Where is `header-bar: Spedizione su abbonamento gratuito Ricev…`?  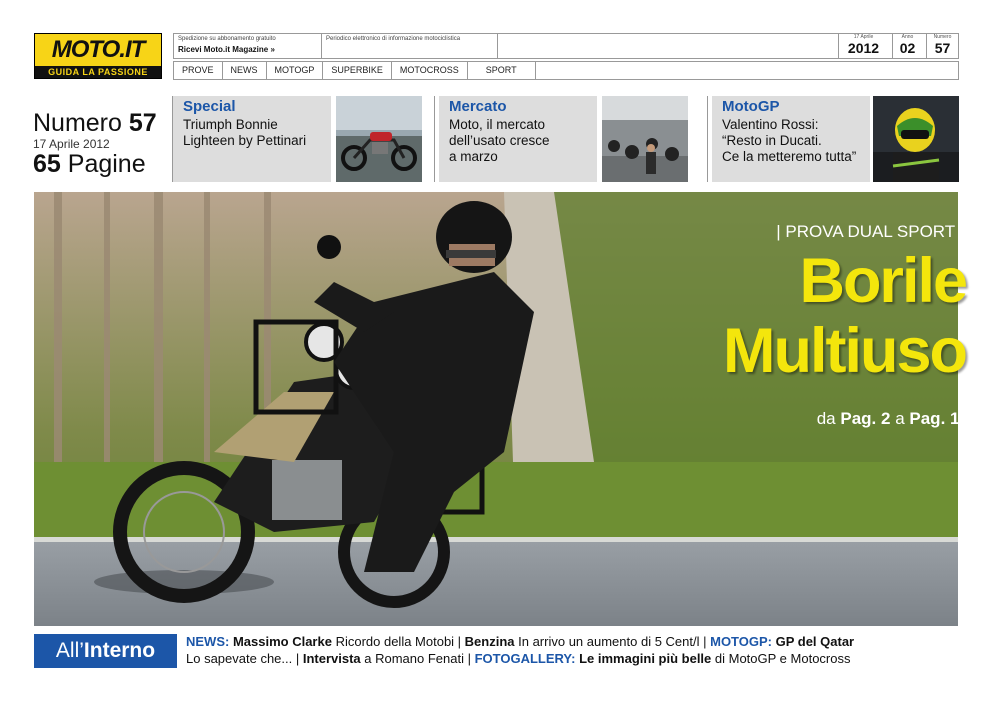
header-bar: Spedizione su abbonamento gratuito Ricev… is located at coordinates (566, 46).